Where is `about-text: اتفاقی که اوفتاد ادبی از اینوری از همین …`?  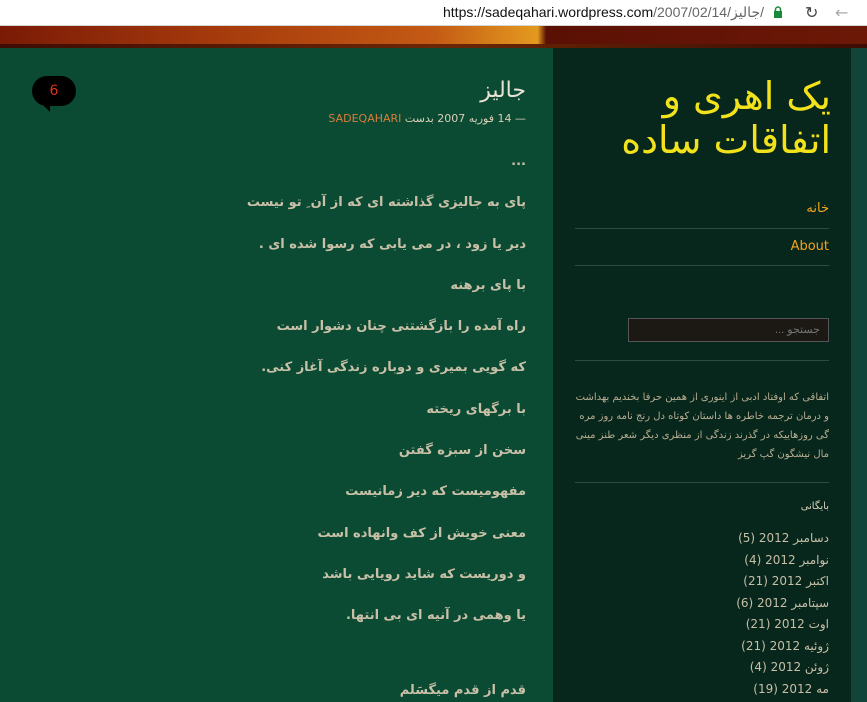 about-text: اتفاقی که اوفتاد ادبی از اینوری از همین … is located at coordinates (702, 426).